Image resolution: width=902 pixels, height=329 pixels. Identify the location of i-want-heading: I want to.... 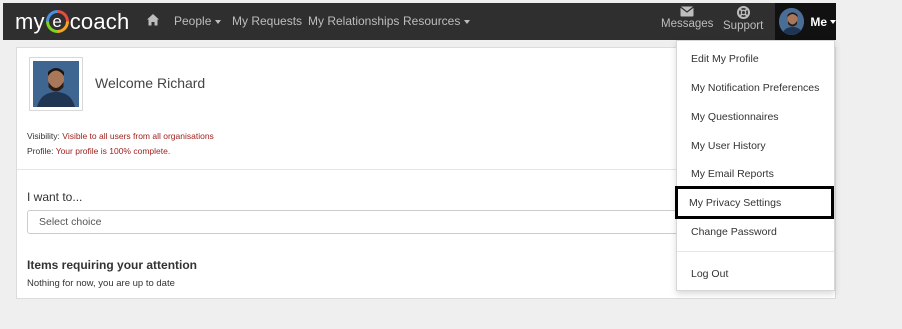
(55, 197).